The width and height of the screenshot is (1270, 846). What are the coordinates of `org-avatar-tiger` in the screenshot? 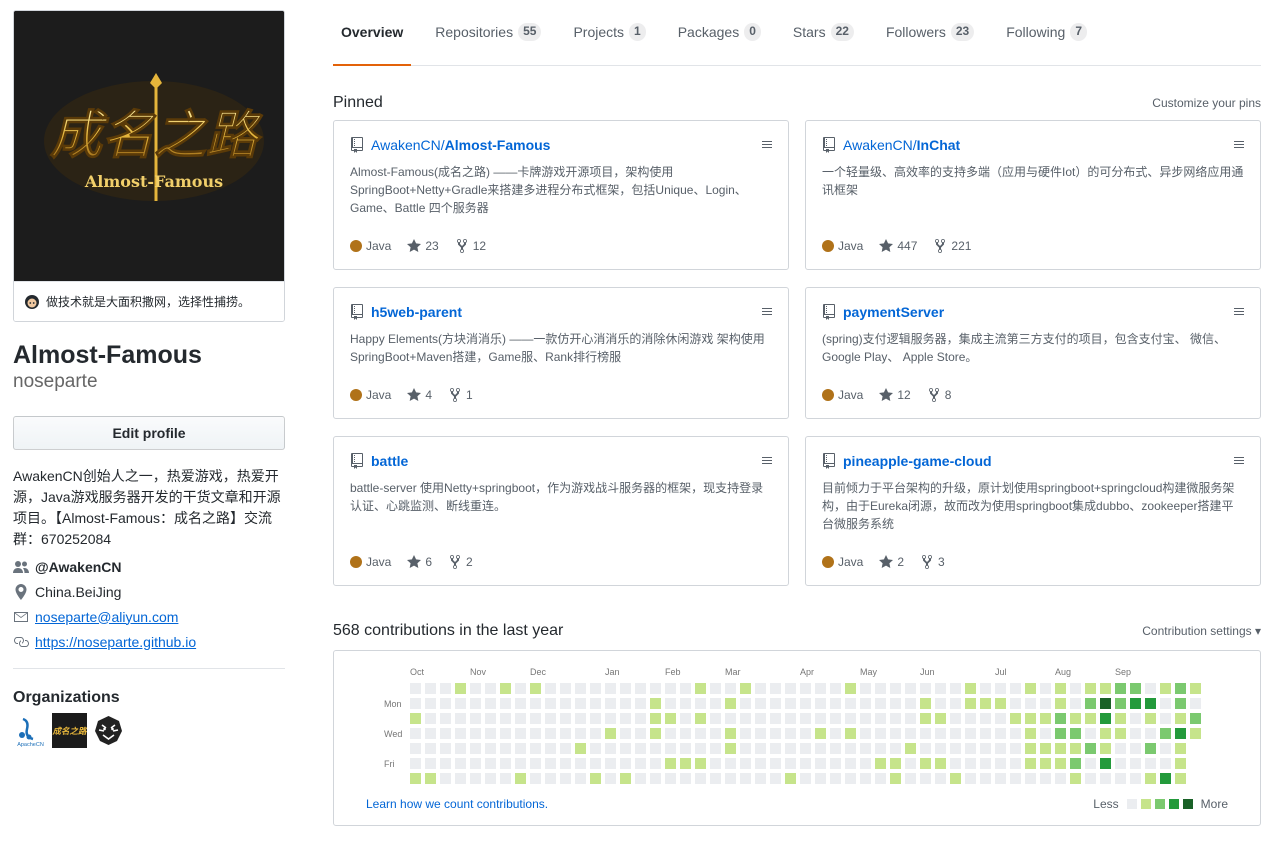 It's located at (108, 730).